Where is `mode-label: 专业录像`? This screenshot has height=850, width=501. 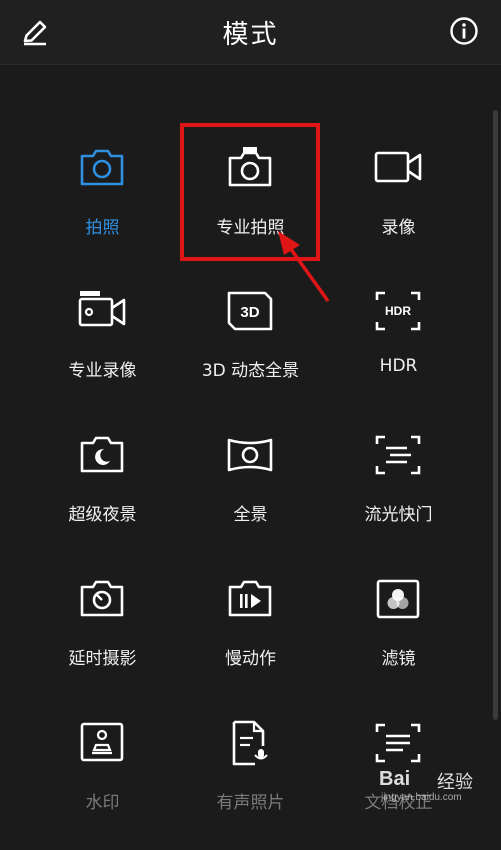
mode-label: 专业录像 is located at coordinates (102, 371).